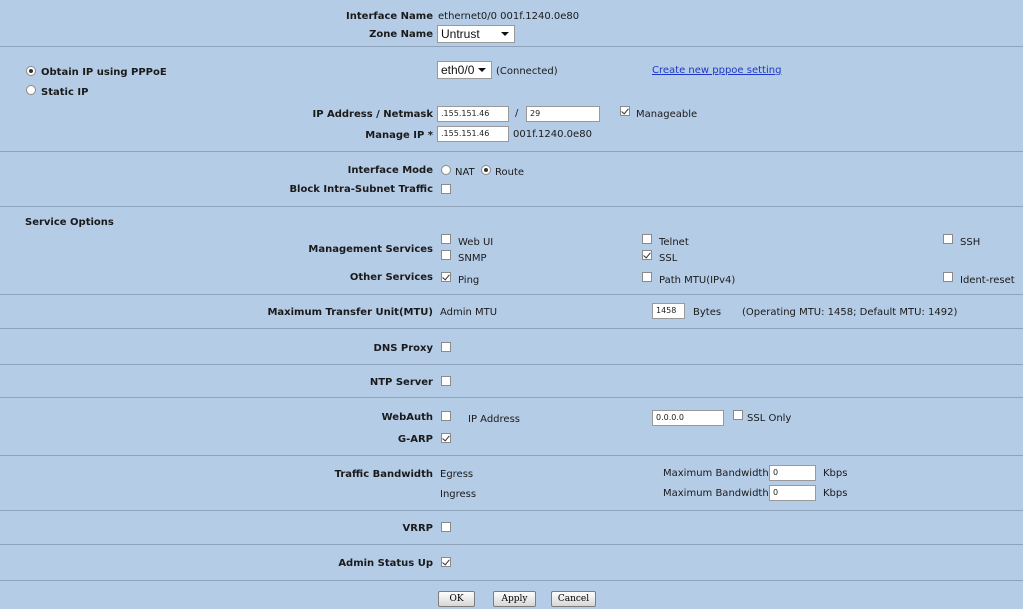 This screenshot has width=1023, height=609. Describe the element at coordinates (738, 415) in the screenshot. I see `ssl-only-checkbox` at that location.